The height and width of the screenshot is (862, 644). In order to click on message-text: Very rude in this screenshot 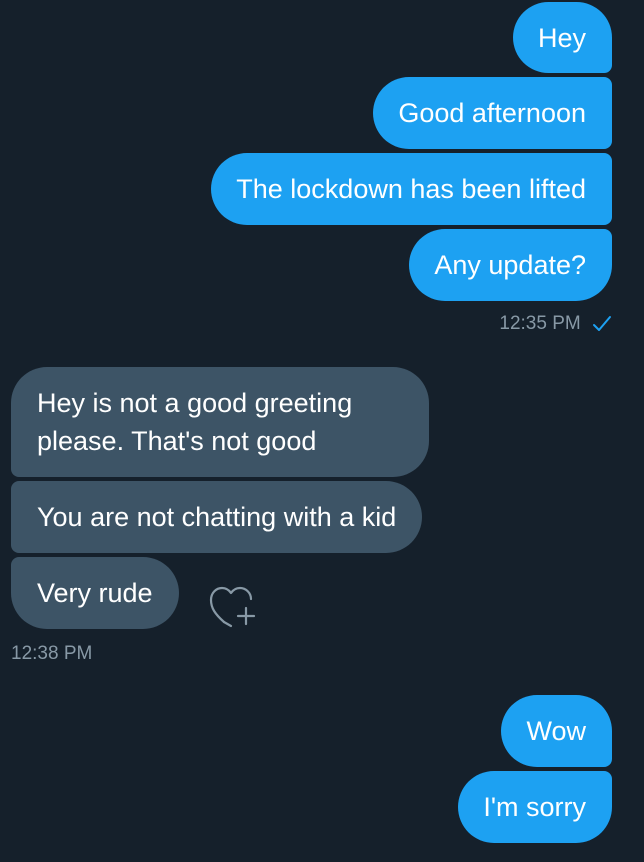, I will do `click(95, 593)`.